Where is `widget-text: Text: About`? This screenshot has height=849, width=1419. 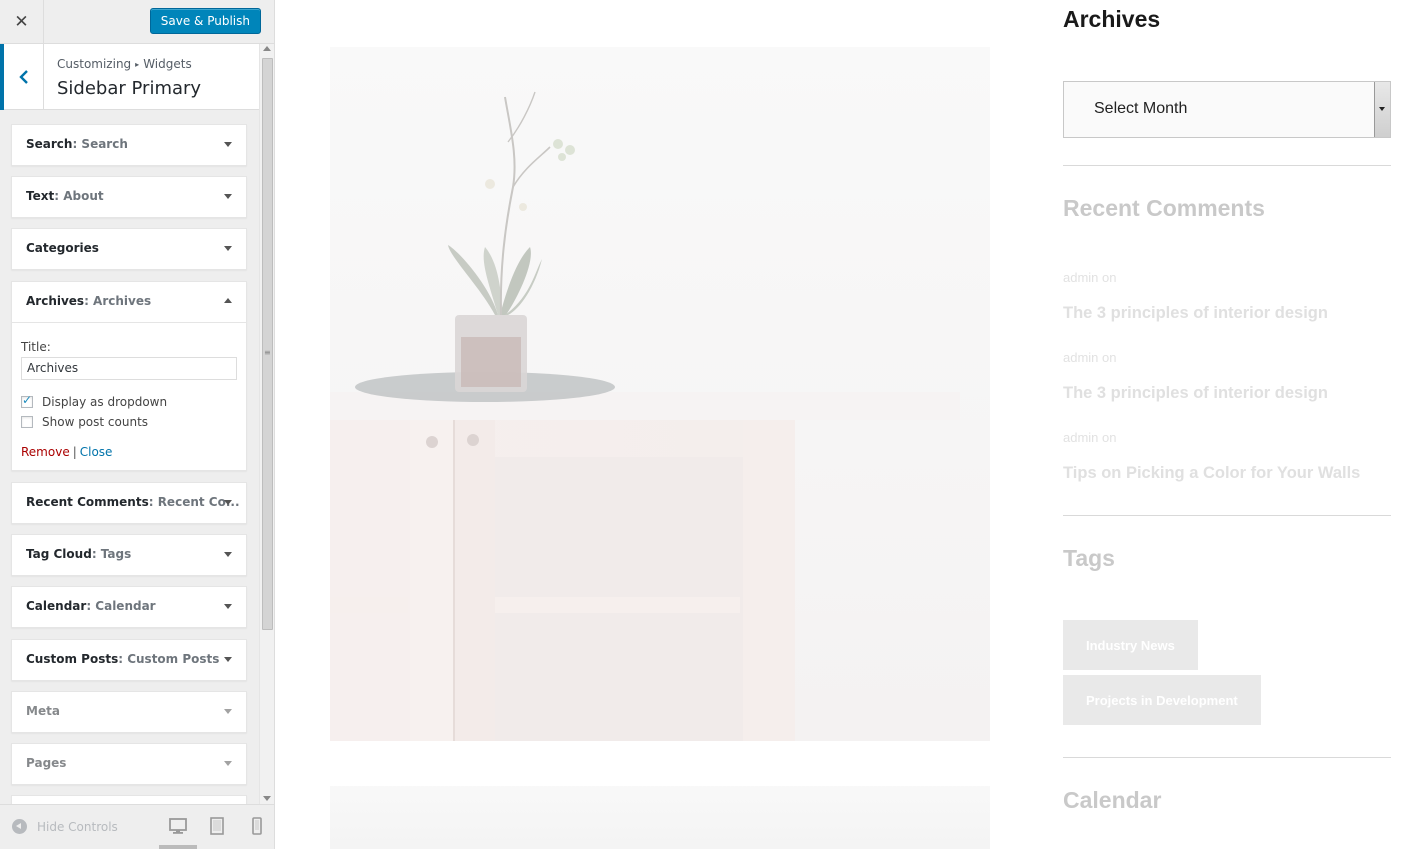 widget-text: Text: About is located at coordinates (129, 197).